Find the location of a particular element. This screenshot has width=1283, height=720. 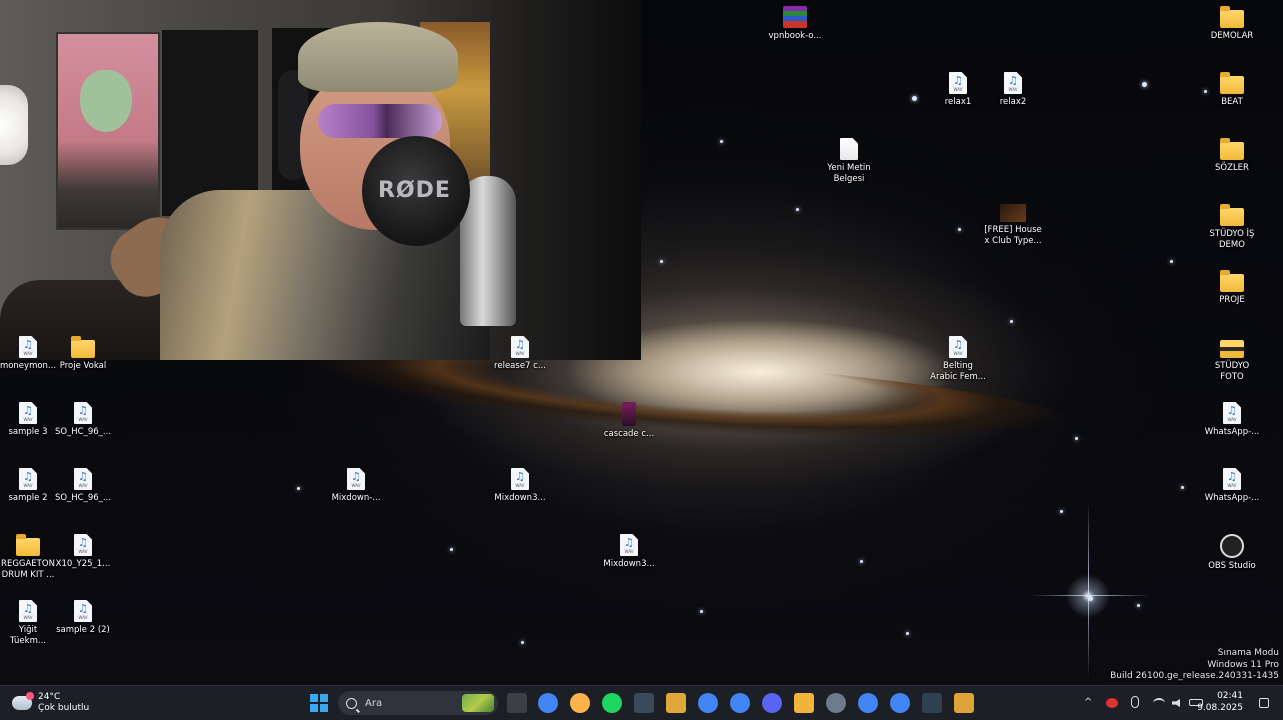

desktop-icon-label: SÖZLER is located at coordinates (1232, 168).